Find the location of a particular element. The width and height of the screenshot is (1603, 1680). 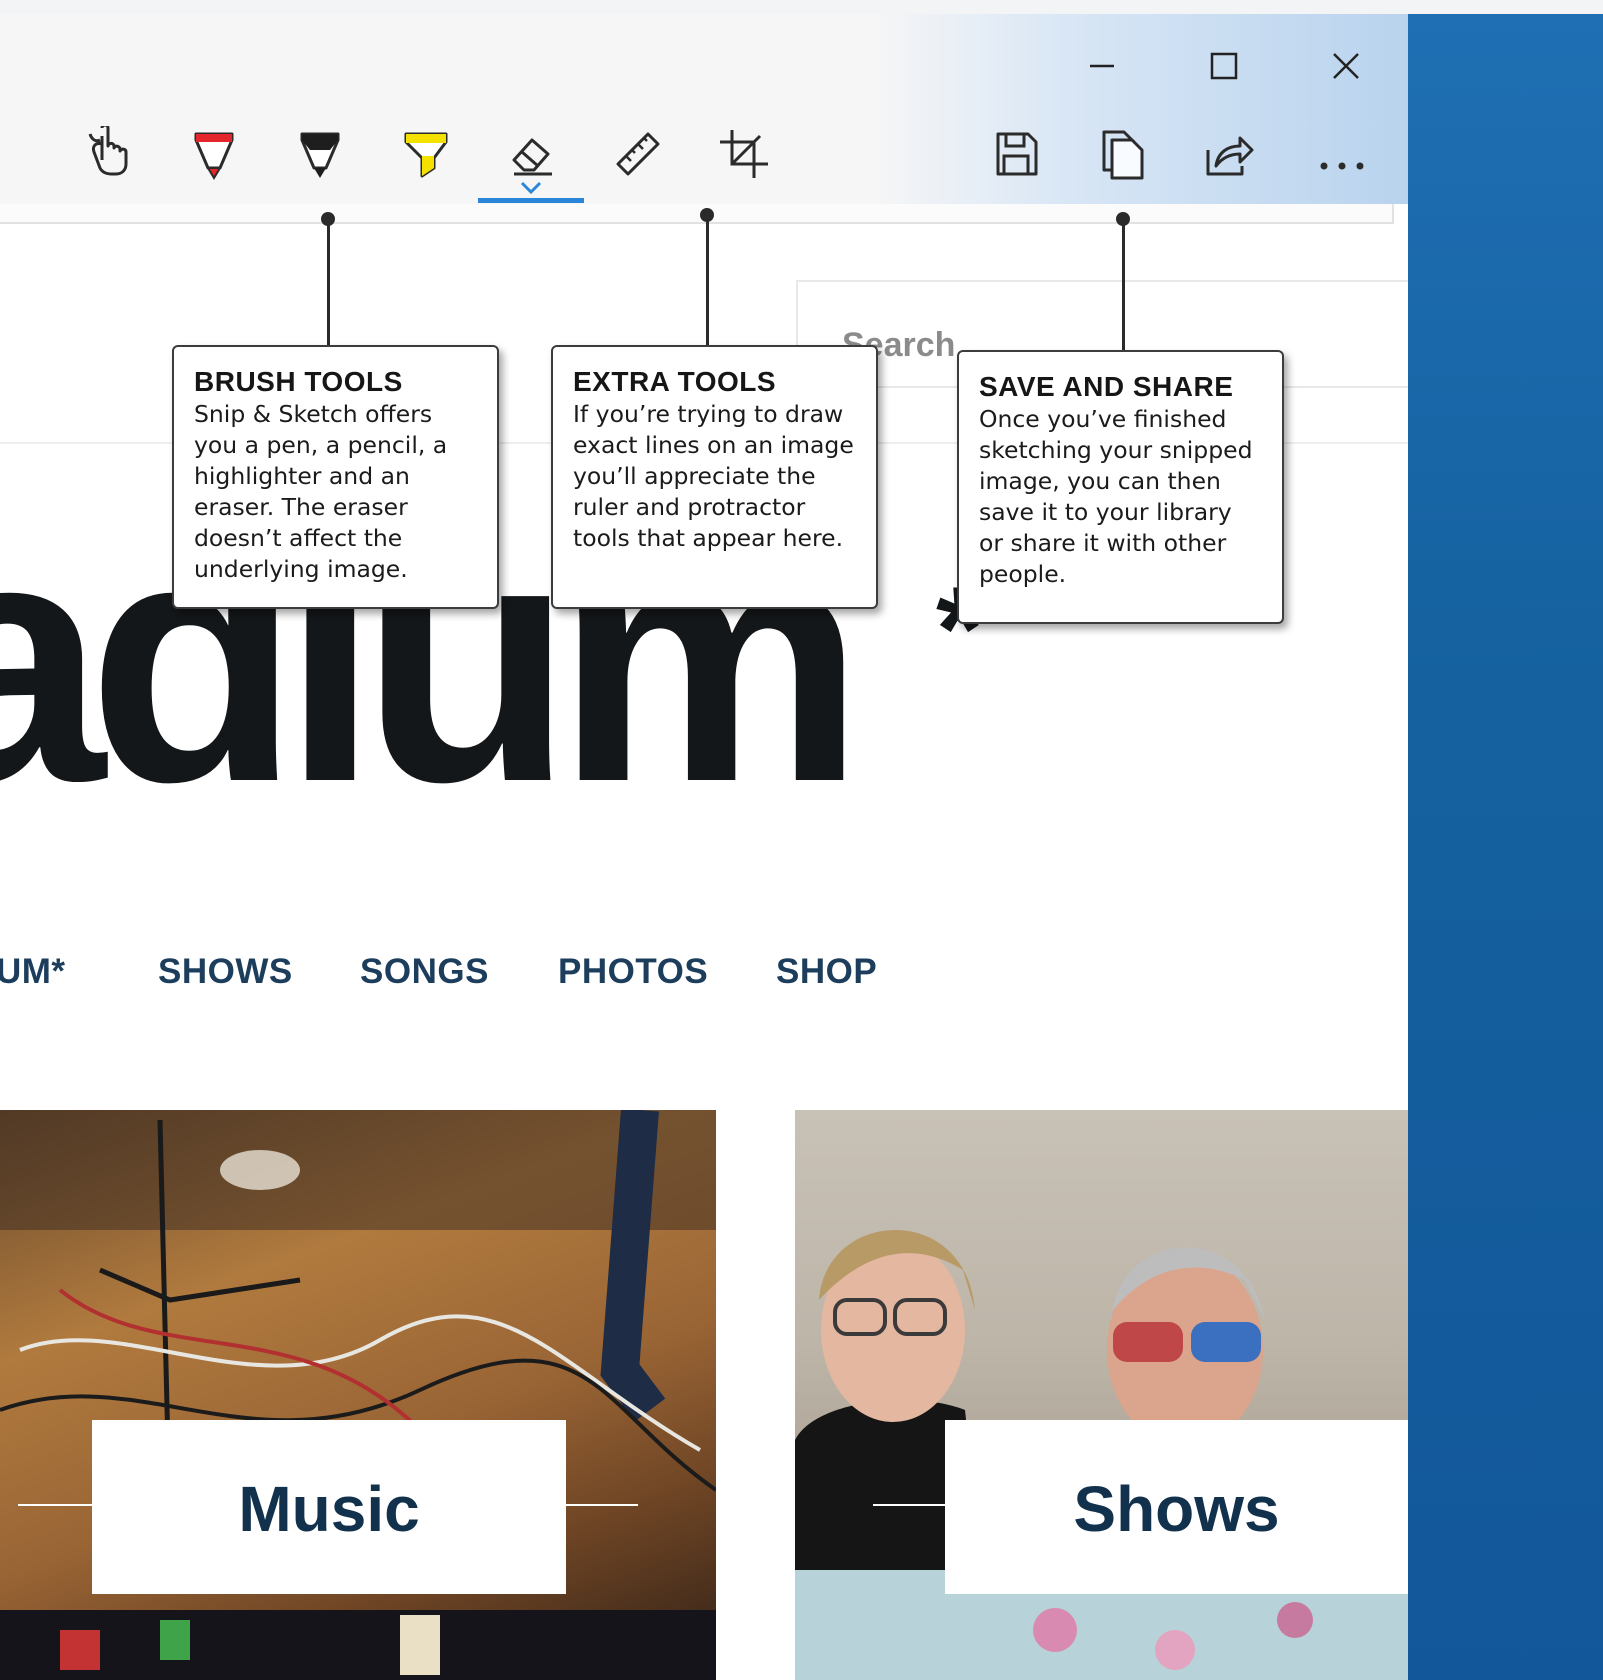

copy-icon is located at coordinates (1123, 155).